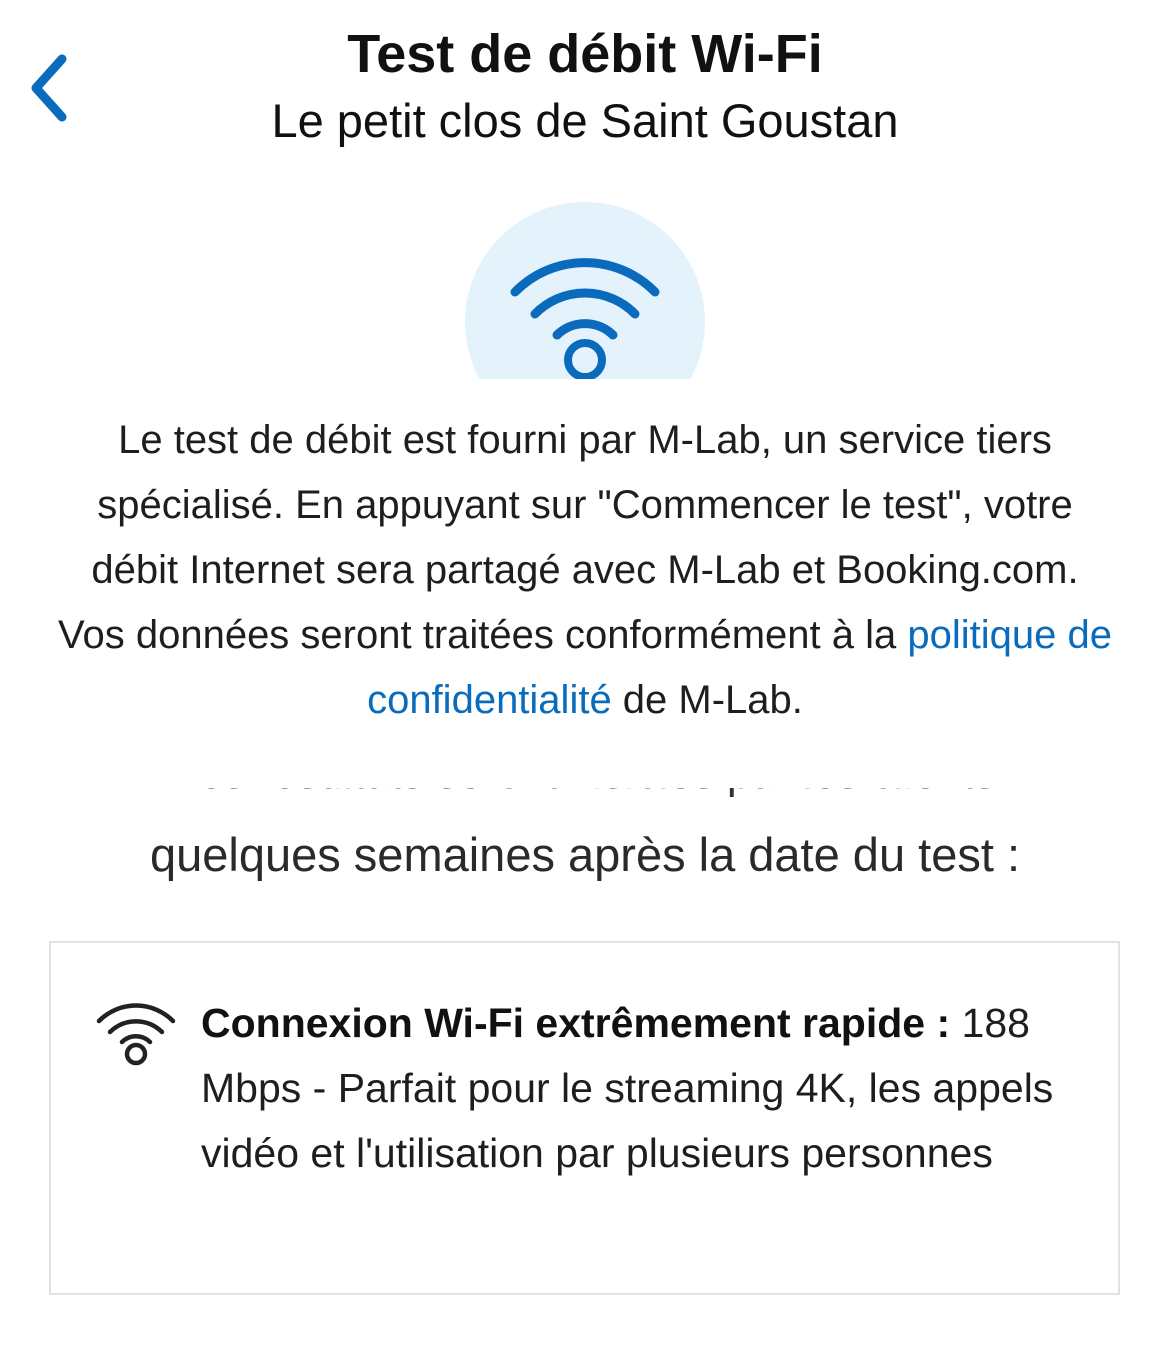 The image size is (1170, 1347). What do you see at coordinates (585, 120) in the screenshot?
I see `property-name: Le petit clos de Saint Goustan` at bounding box center [585, 120].